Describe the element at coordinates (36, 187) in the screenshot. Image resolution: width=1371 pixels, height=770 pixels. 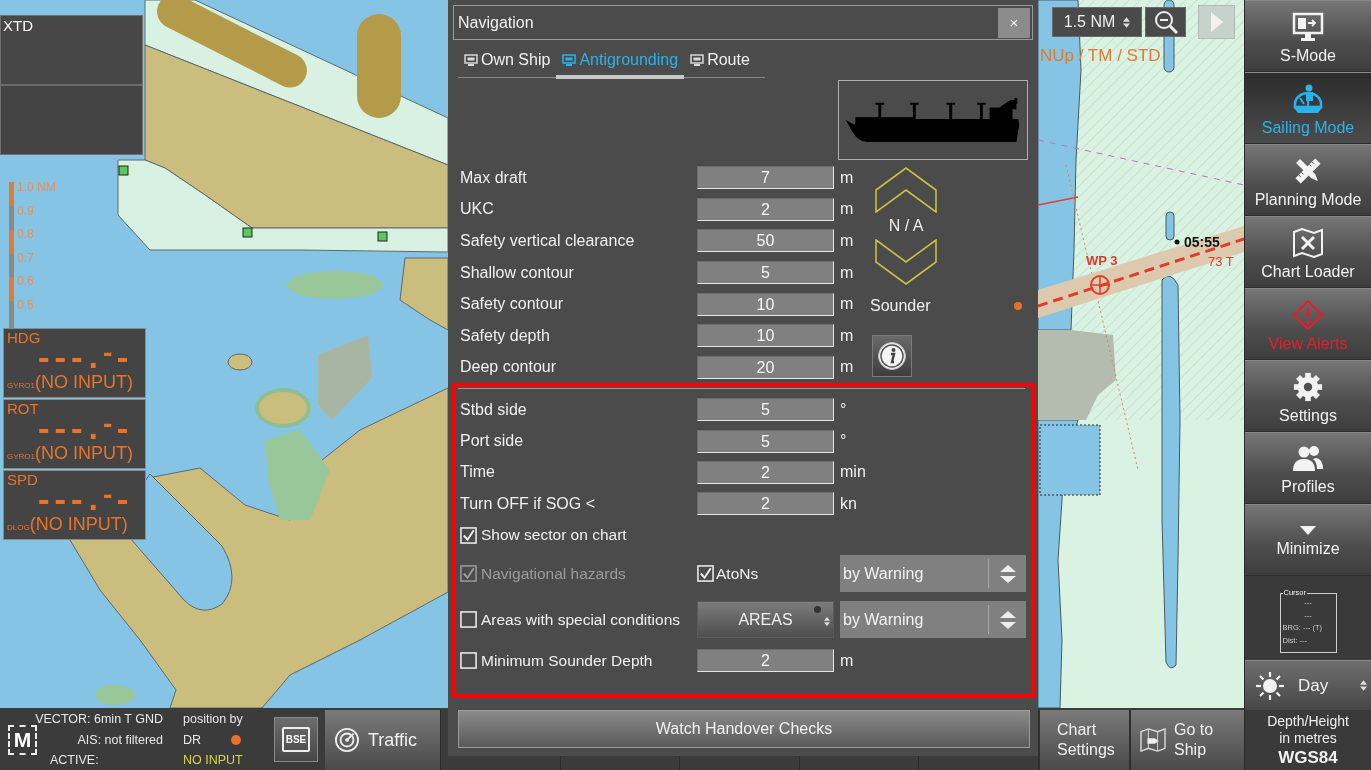
I see `scale-label: 1.0 NM` at that location.